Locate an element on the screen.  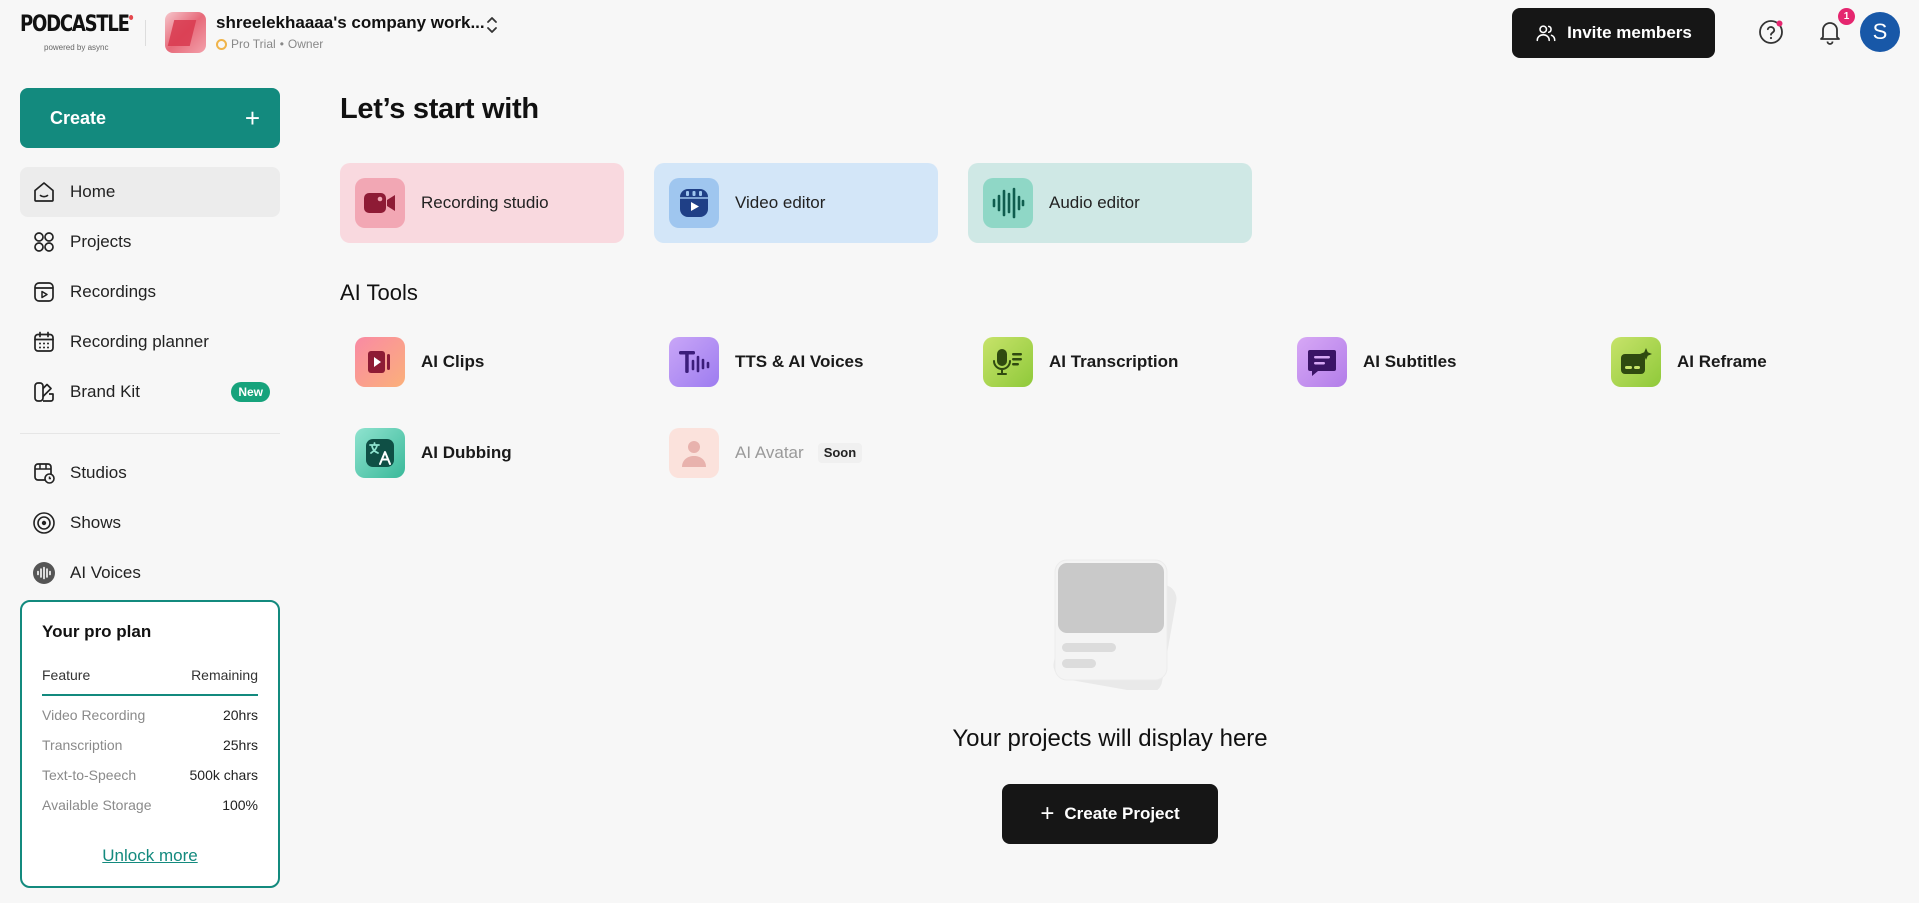
tts-ai-voices-tool: TTS & AI Voices is located at coordinates (766, 362).